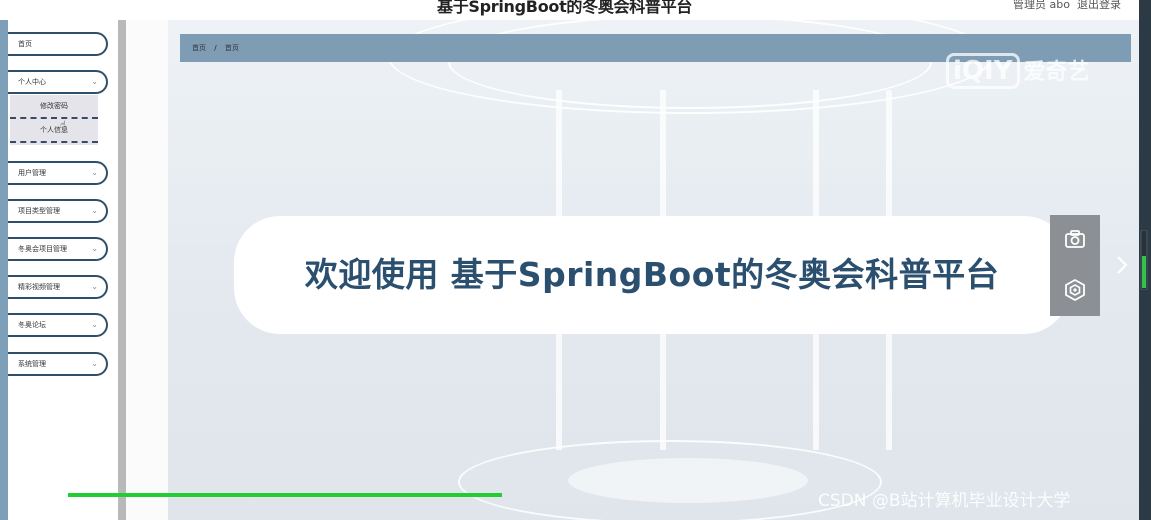 This screenshot has height=520, width=1151. I want to click on chevron-right-icon, so click(1122, 265).